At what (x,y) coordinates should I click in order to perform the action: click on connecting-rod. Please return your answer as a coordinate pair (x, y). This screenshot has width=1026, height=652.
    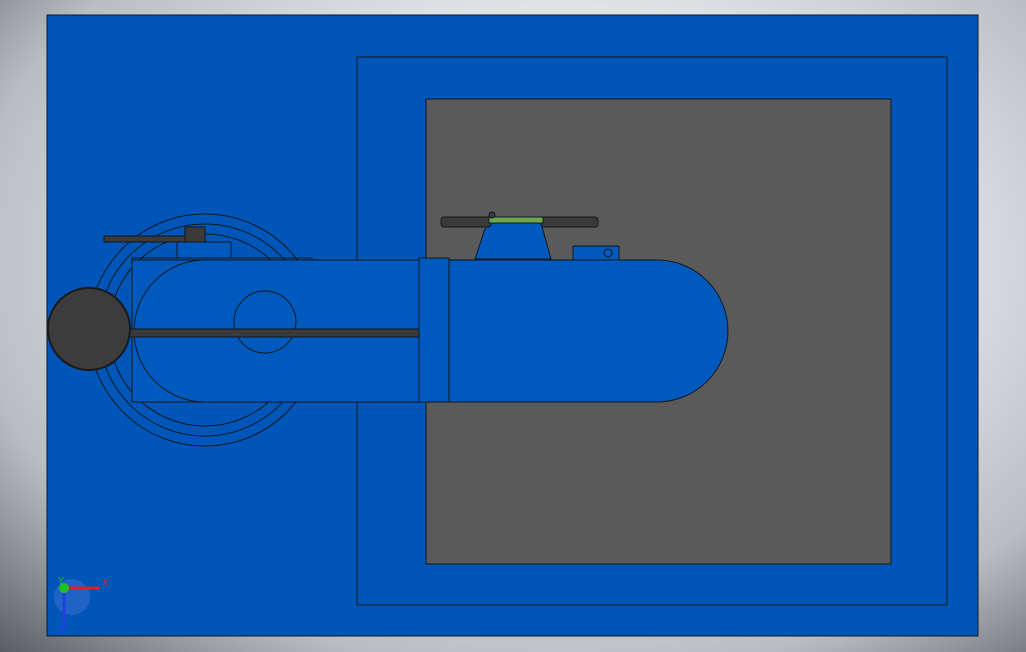
    Looking at the image, I should click on (273, 333).